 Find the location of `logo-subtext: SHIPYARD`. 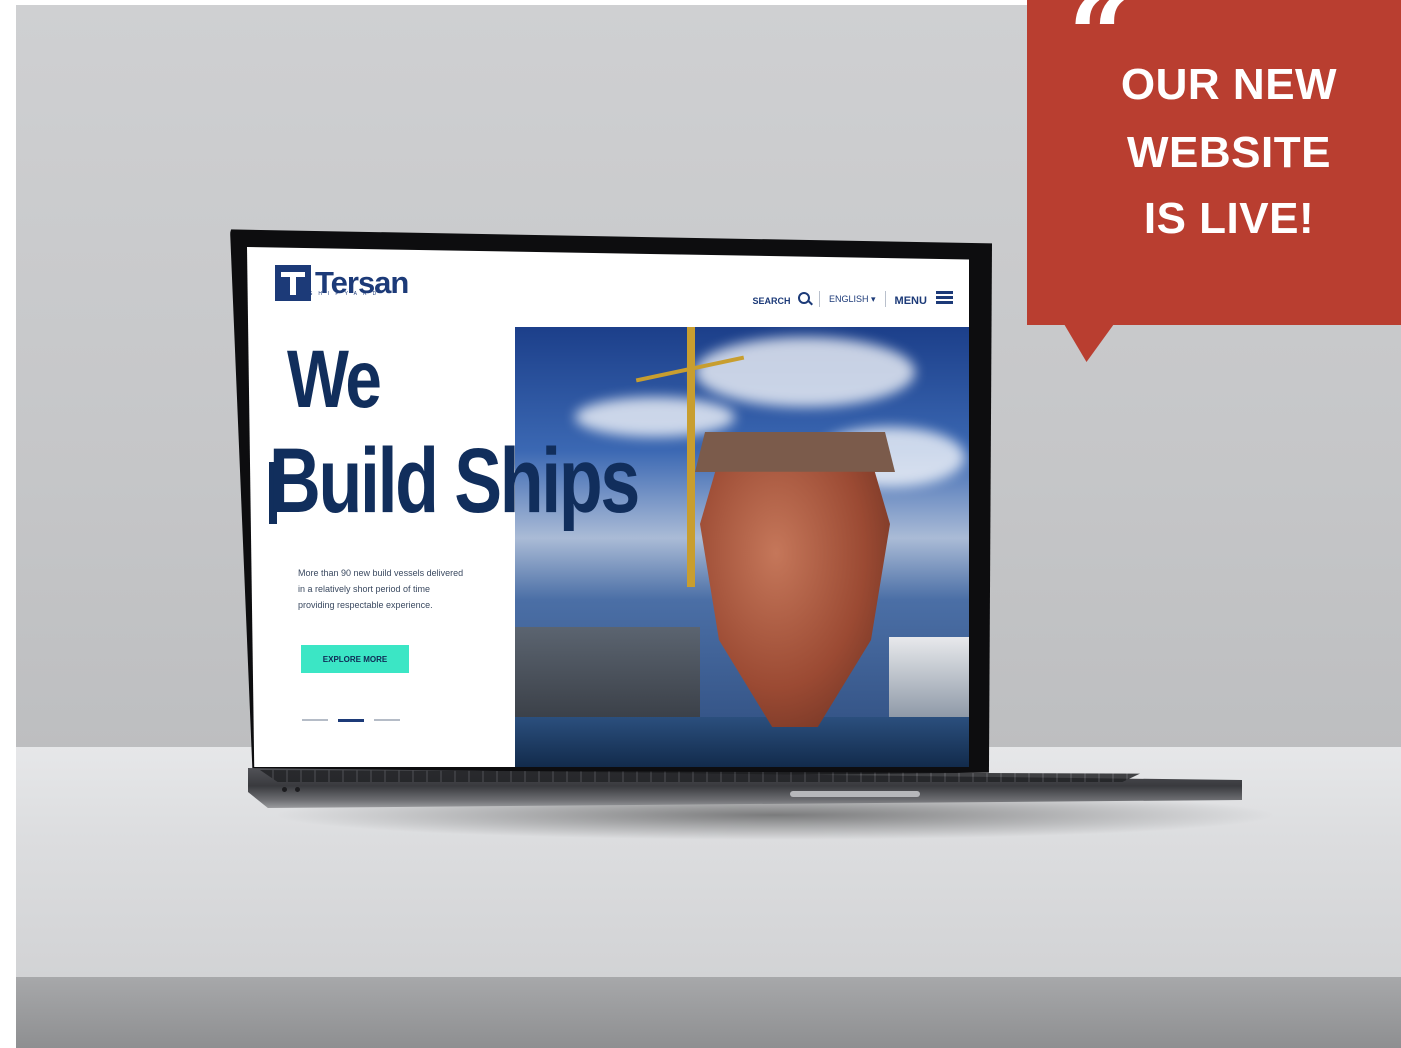

logo-subtext: SHIPYARD is located at coordinates (346, 294).